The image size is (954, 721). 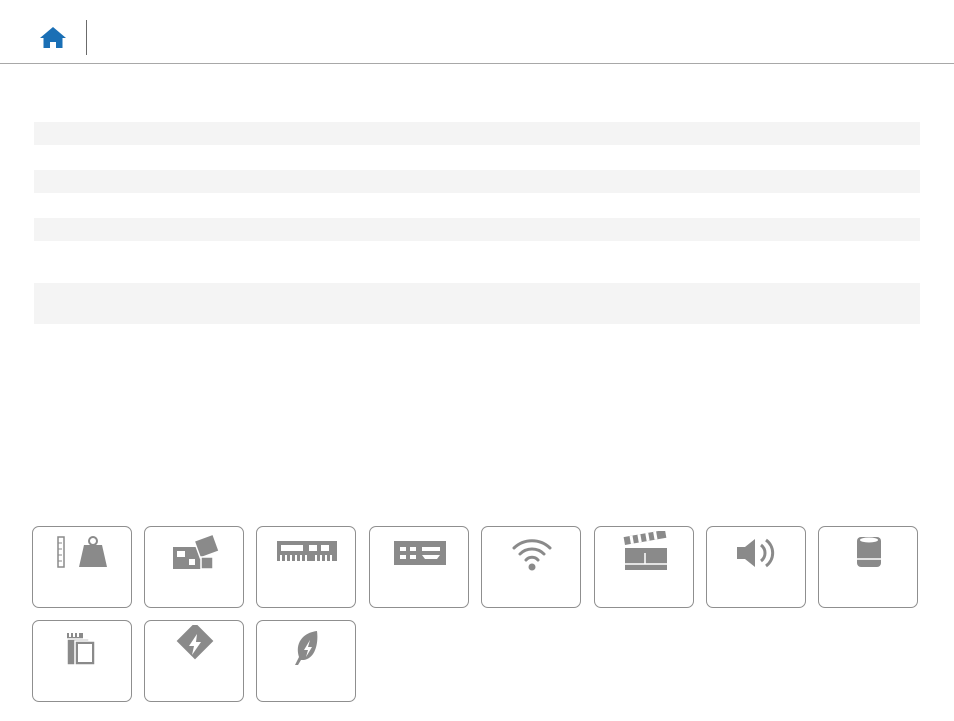 I want to click on tile-wireless, so click(x=531, y=567).